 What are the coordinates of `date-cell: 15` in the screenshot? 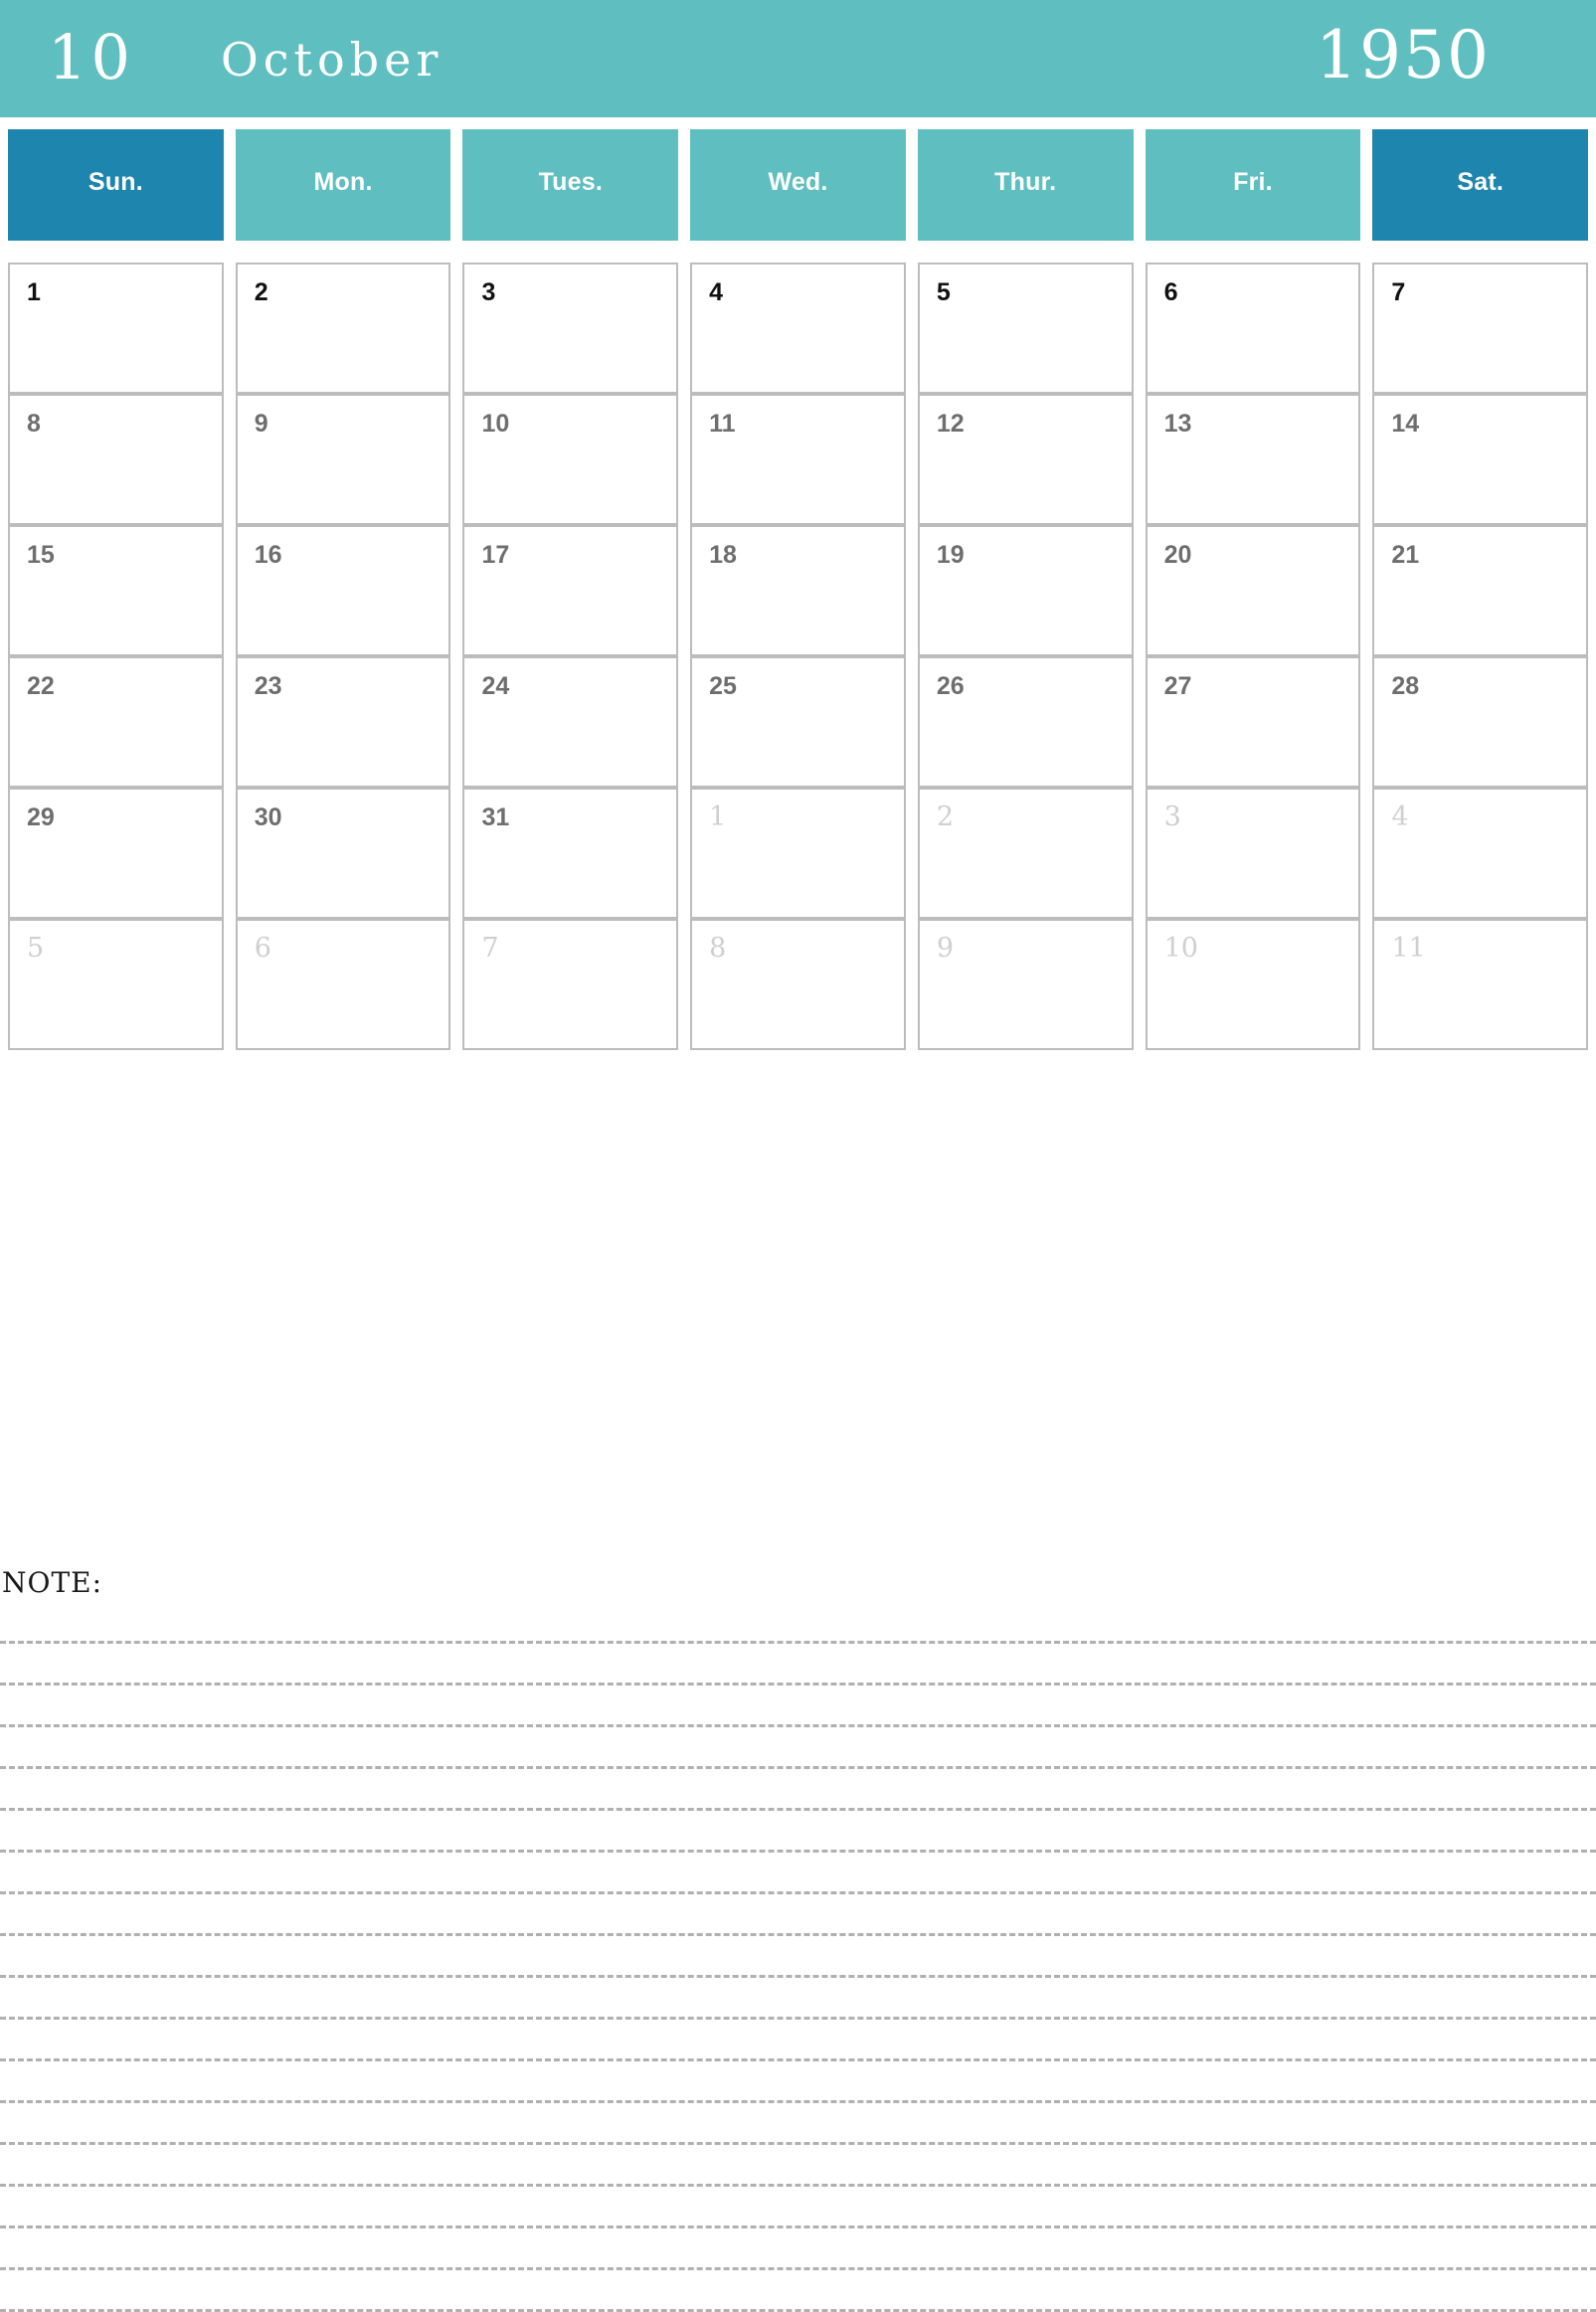 It's located at (116, 590).